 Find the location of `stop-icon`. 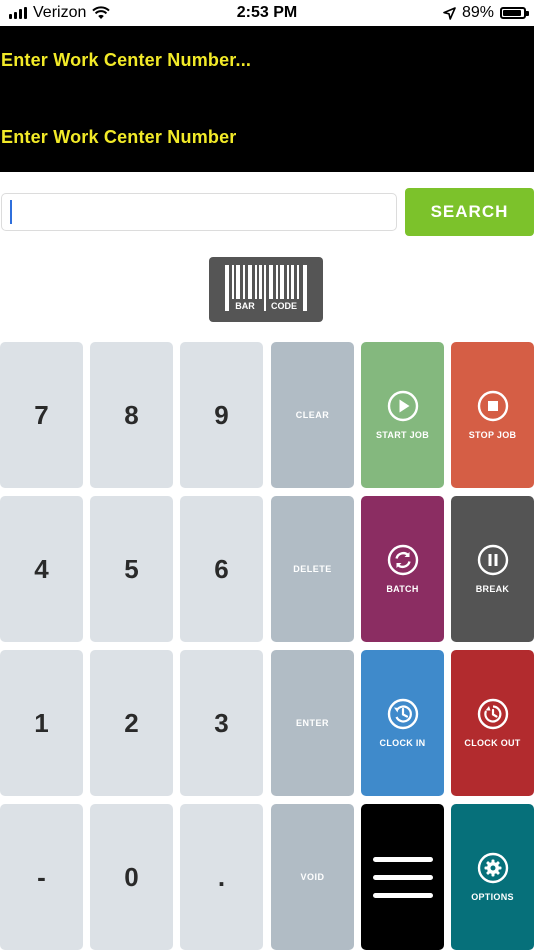

stop-icon is located at coordinates (493, 406).